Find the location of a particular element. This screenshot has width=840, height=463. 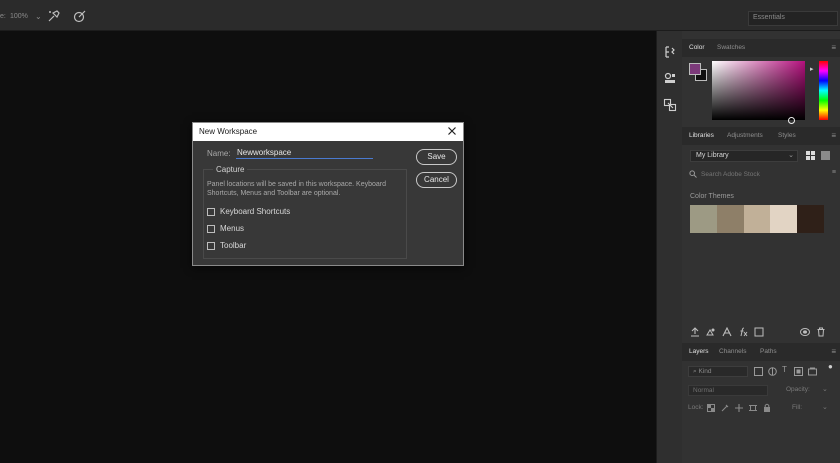

lock-transparent-icon is located at coordinates (711, 408).